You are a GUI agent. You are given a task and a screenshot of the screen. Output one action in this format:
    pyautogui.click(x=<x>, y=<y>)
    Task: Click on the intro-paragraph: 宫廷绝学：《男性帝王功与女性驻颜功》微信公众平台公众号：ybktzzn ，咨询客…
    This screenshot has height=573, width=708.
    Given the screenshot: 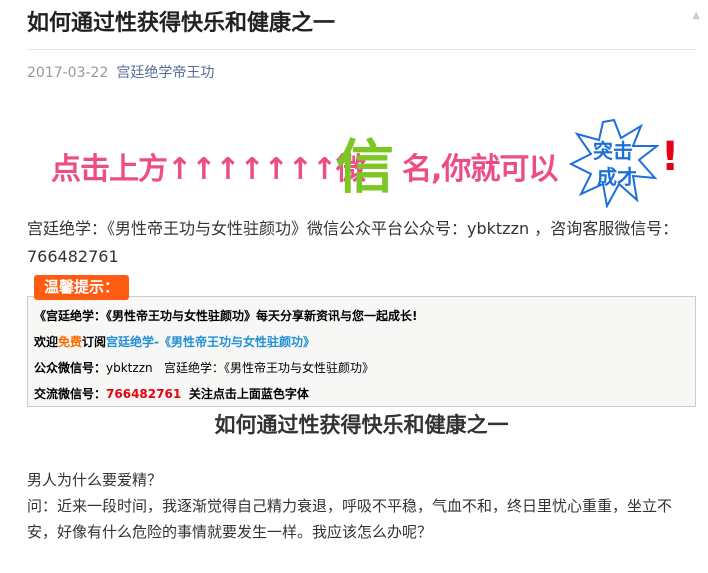 What is the action you would take?
    pyautogui.click(x=353, y=242)
    